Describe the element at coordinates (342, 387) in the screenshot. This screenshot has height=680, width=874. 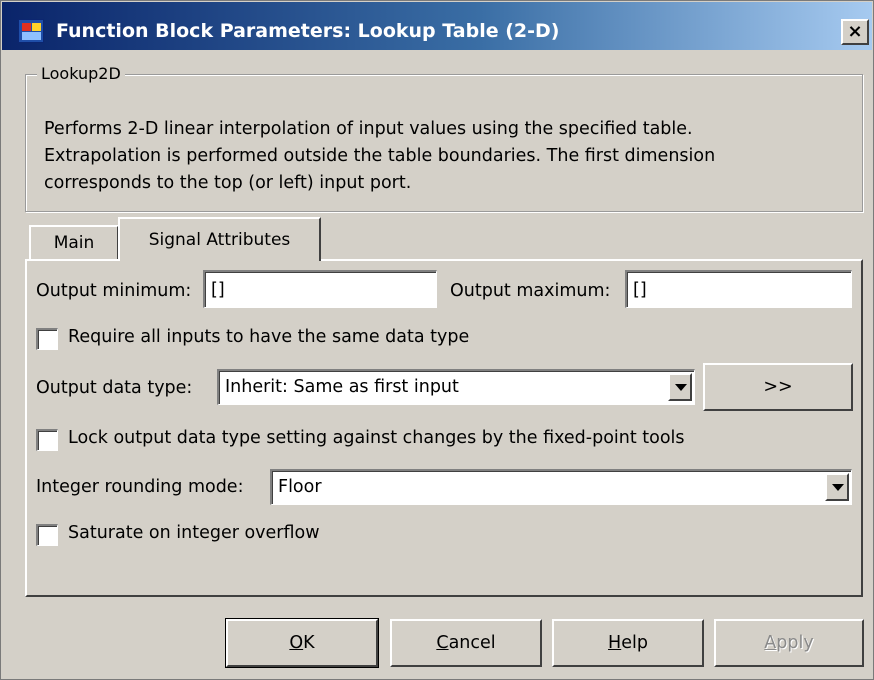
I see `output-data-type-value: Inherit: Same as first input` at that location.